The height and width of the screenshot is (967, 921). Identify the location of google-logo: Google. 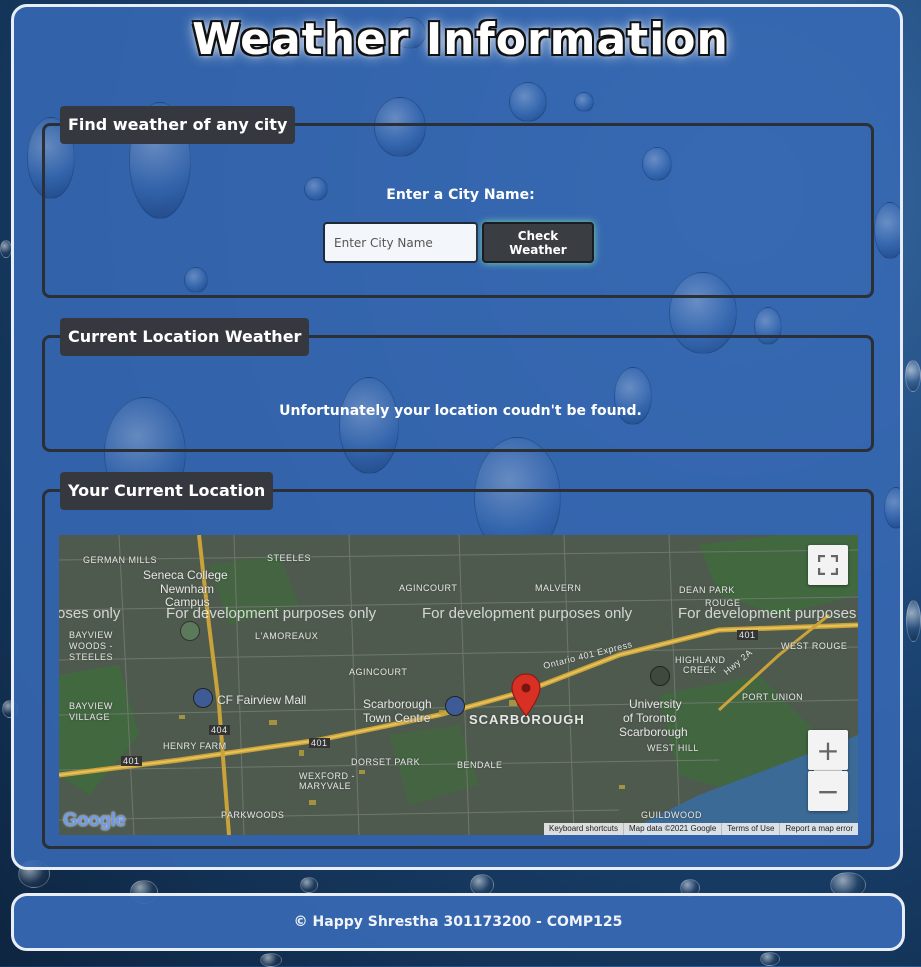
(94, 821).